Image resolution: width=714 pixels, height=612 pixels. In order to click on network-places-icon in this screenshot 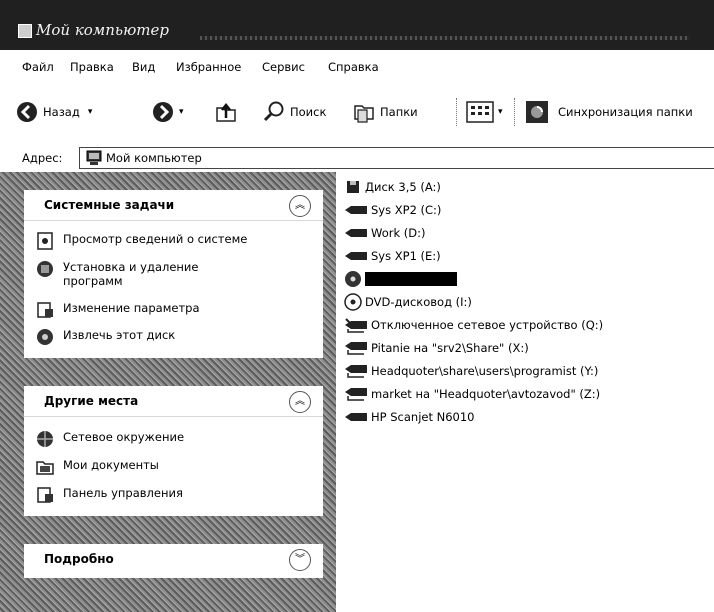, I will do `click(45, 439)`.